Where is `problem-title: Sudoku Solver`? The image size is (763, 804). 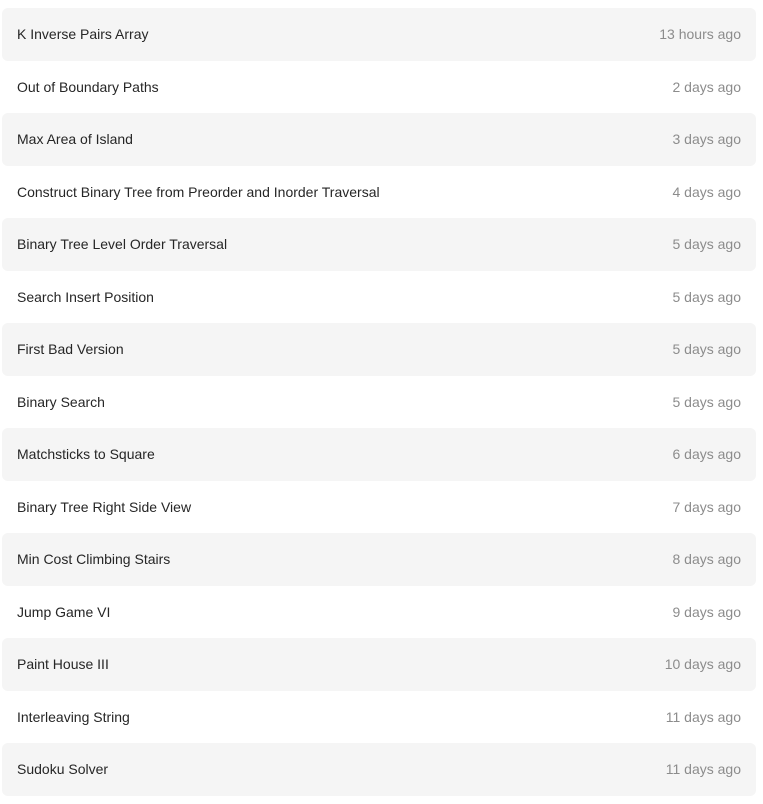
problem-title: Sudoku Solver is located at coordinates (63, 769).